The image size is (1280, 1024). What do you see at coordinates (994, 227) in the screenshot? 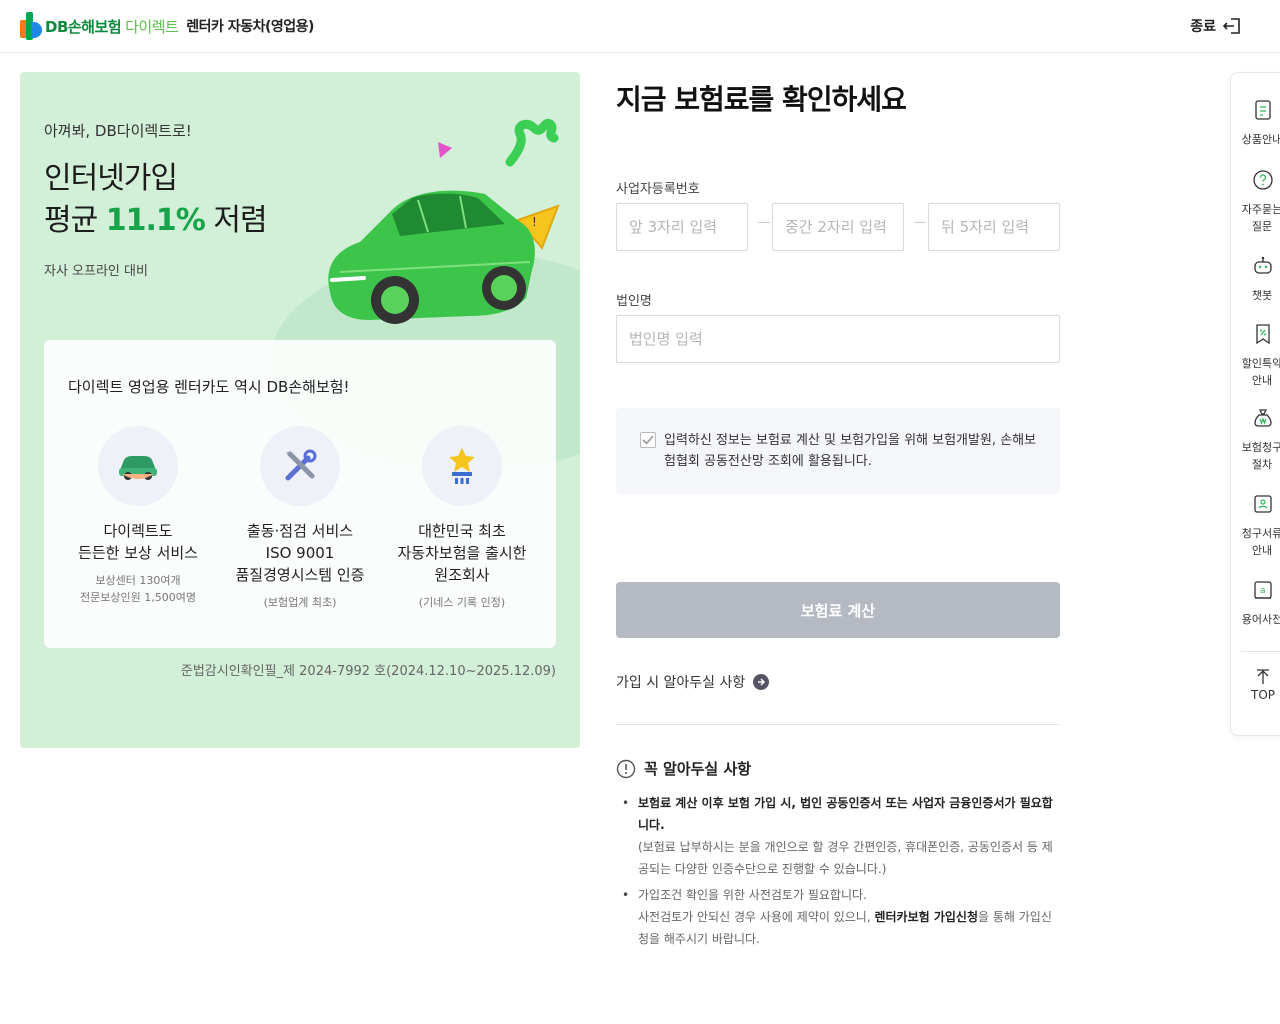
I see `business-number-last-input` at bounding box center [994, 227].